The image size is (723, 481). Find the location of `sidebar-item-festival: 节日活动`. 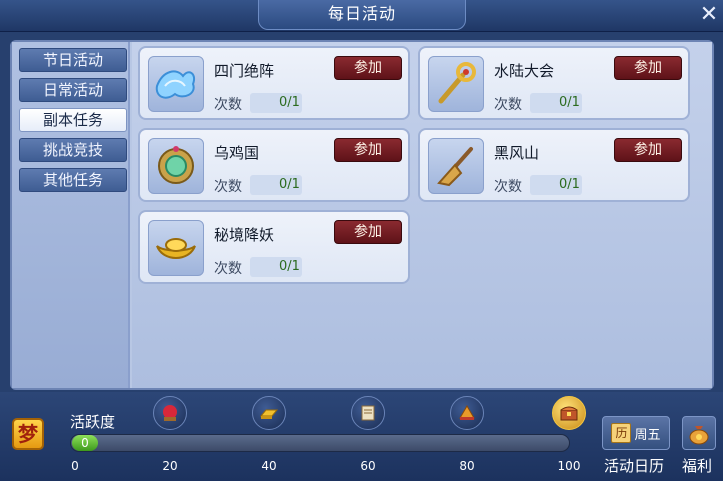

sidebar-item-festival: 节日活动 is located at coordinates (73, 60).